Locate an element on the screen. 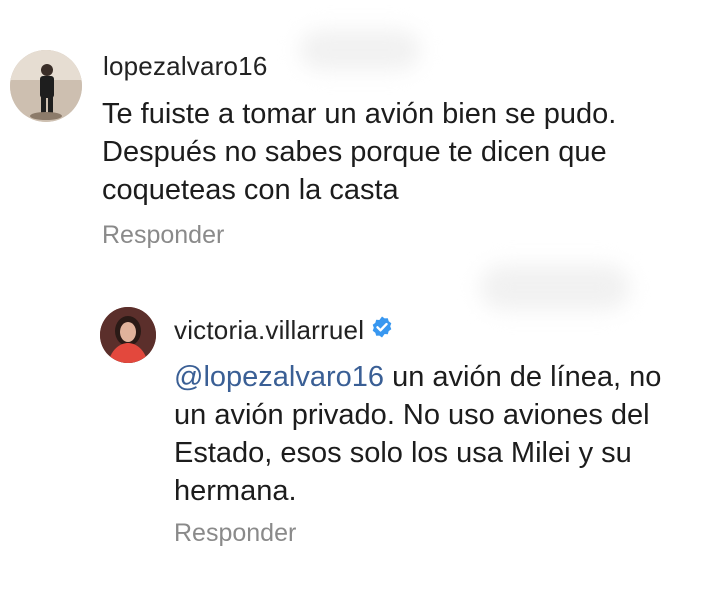  comment-text-line: Después no sabes porque te dicen que is located at coordinates (354, 152).